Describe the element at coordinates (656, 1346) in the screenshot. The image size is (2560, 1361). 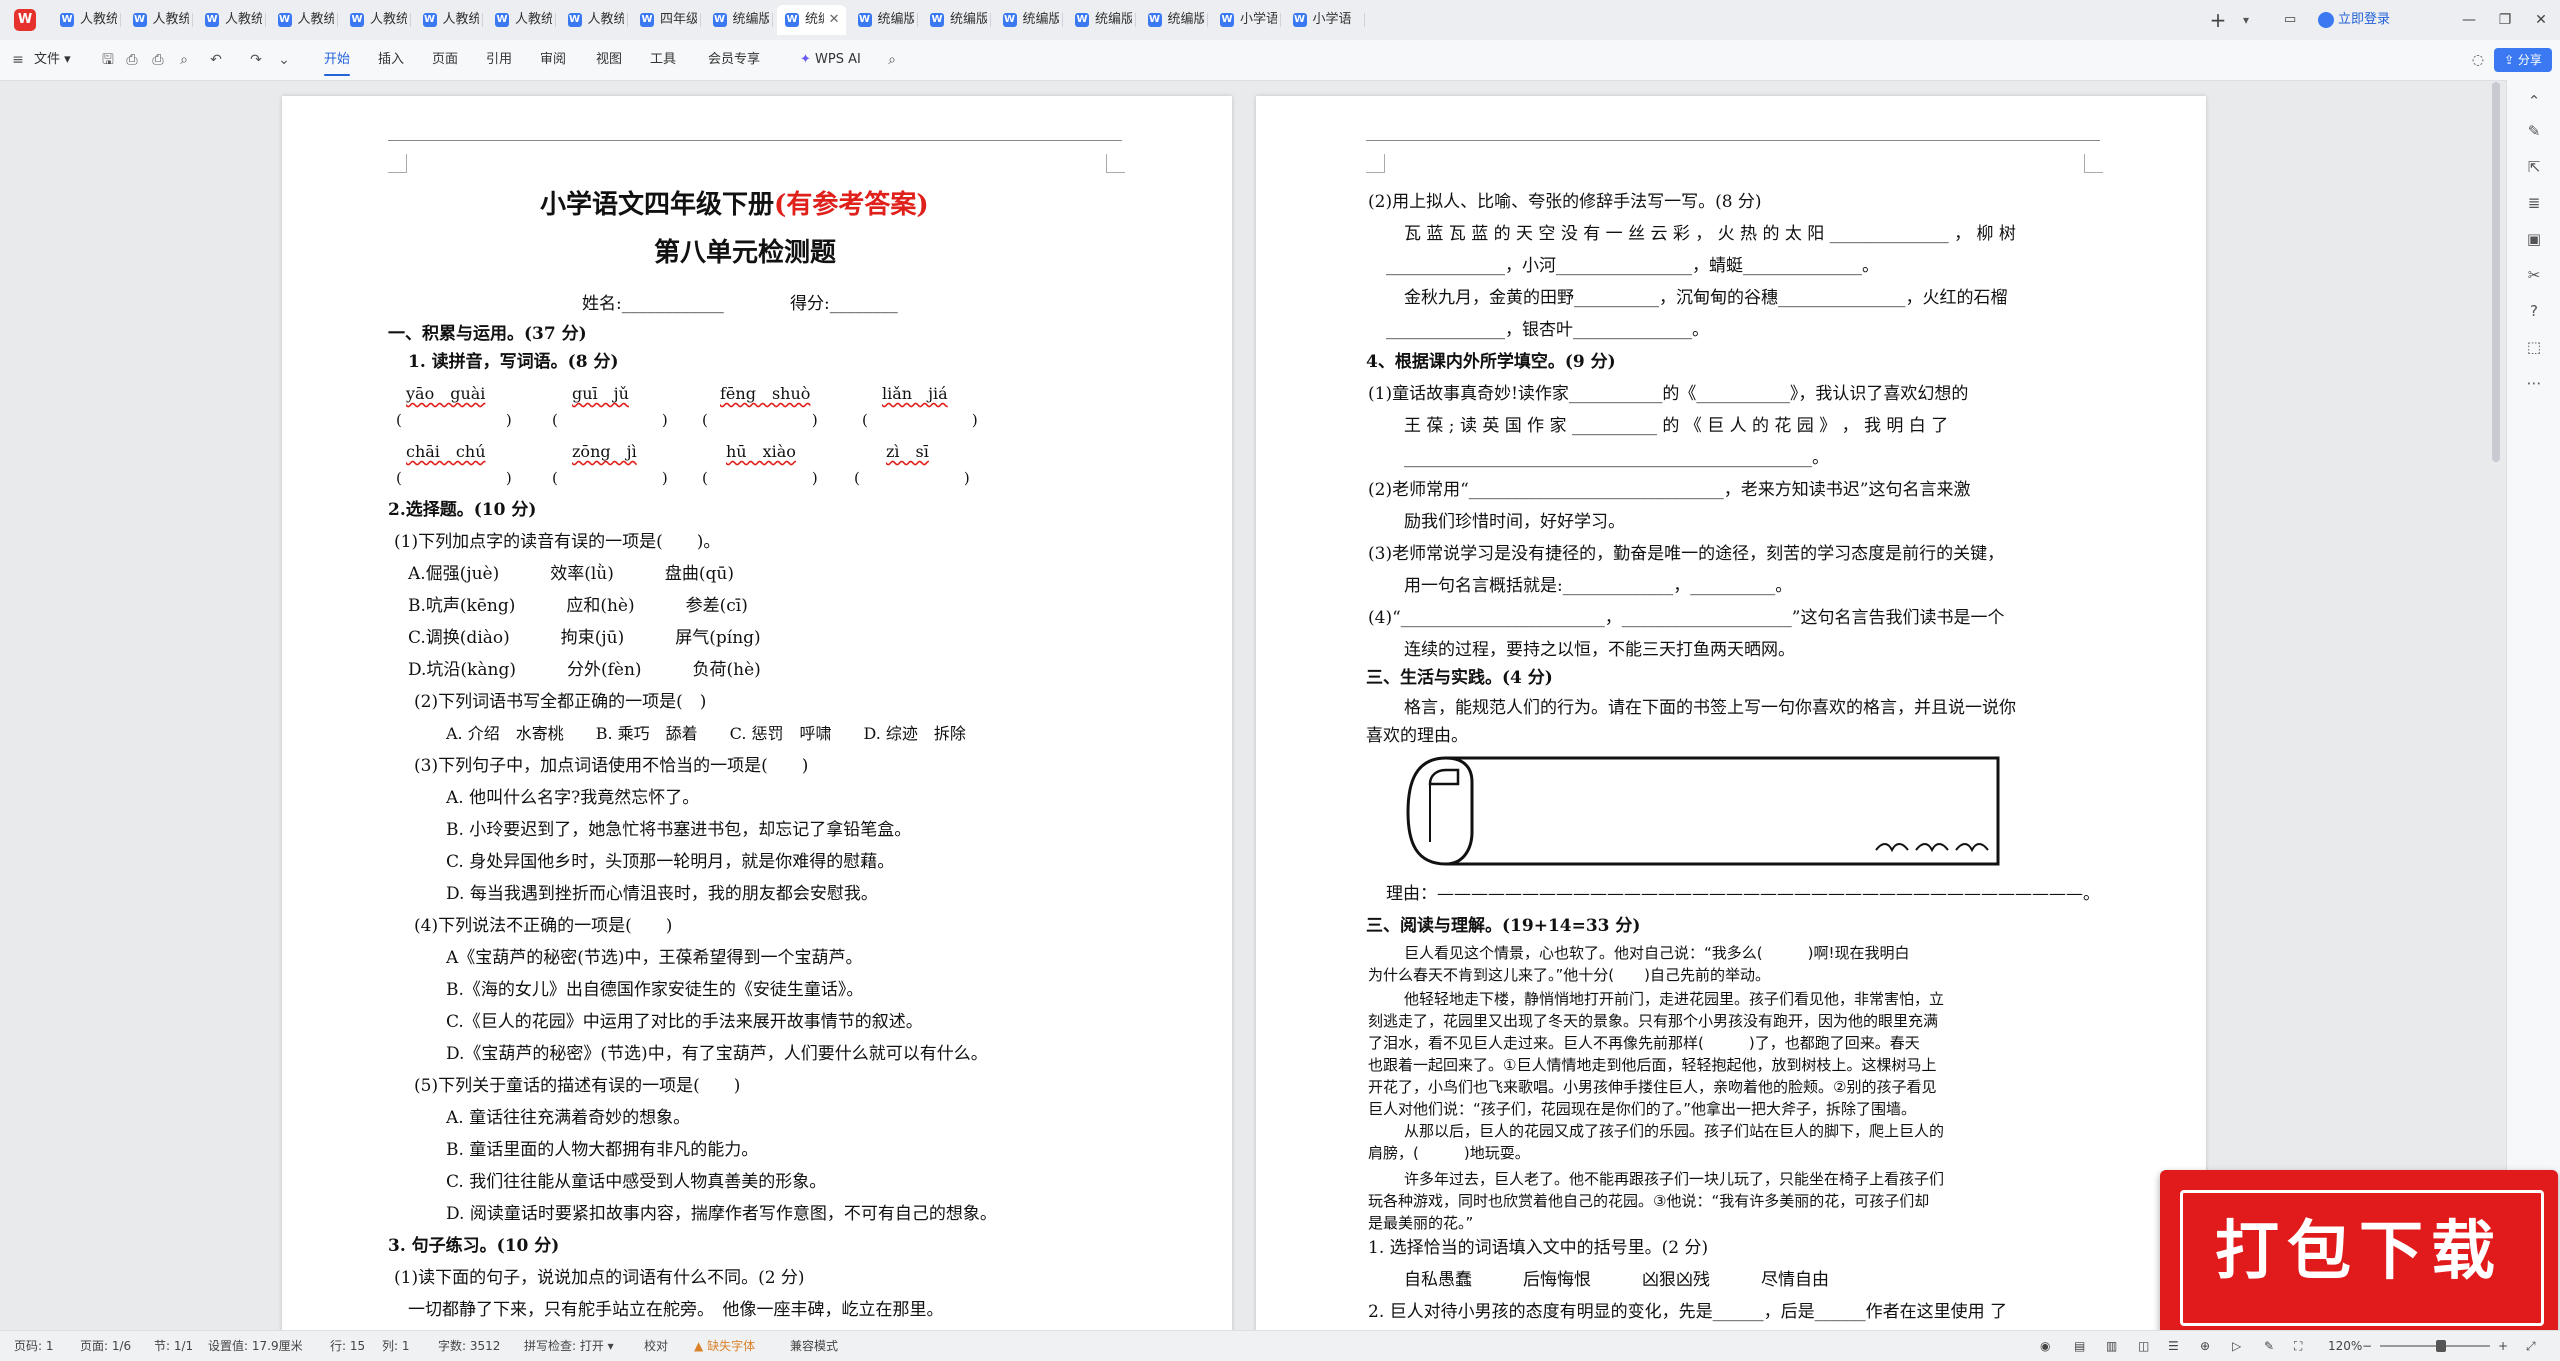
I see `status-proofread: 校对` at that location.